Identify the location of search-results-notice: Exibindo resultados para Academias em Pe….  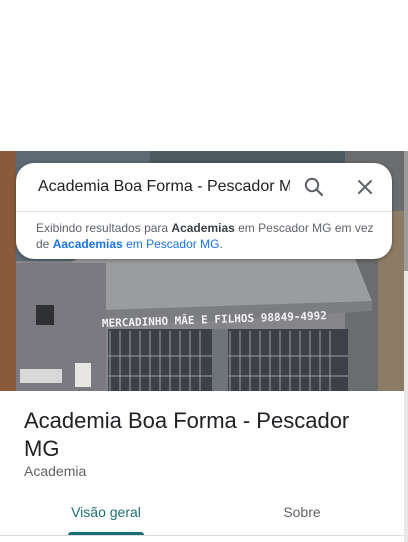
(206, 236).